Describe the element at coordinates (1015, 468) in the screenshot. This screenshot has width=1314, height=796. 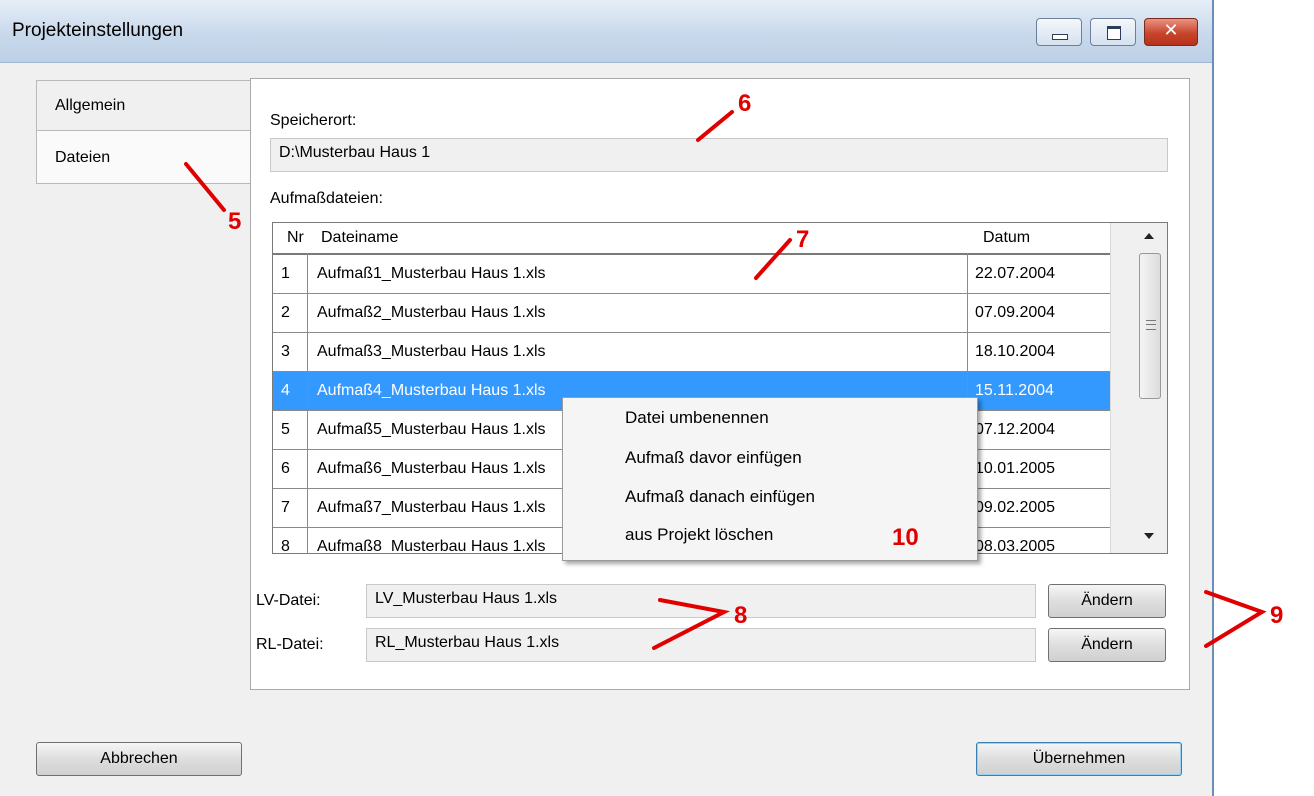
I see `cell-datum: 10.01.2005` at that location.